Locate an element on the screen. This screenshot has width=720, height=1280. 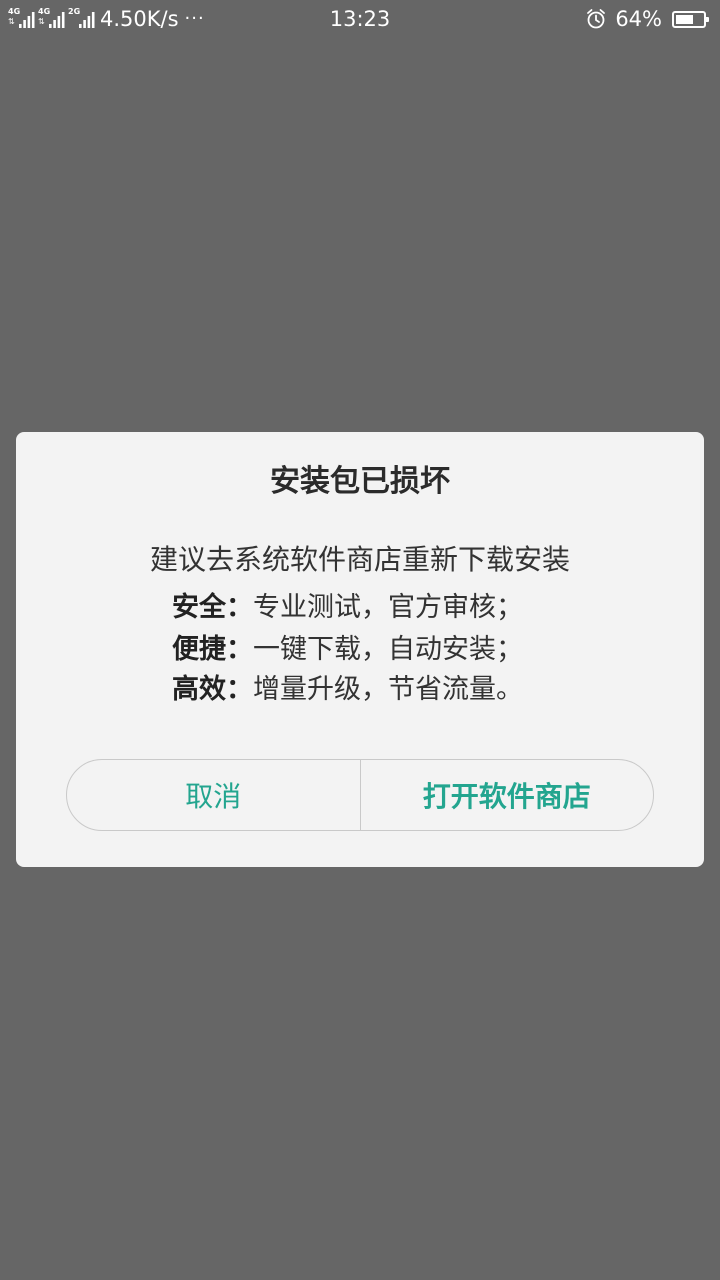
status-bar-right: 64% is located at coordinates (647, 19).